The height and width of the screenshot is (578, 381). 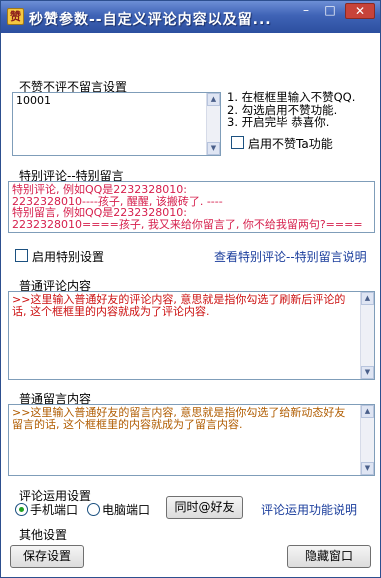 I want to click on enable-special-label: 启用特别设置, so click(x=68, y=256).